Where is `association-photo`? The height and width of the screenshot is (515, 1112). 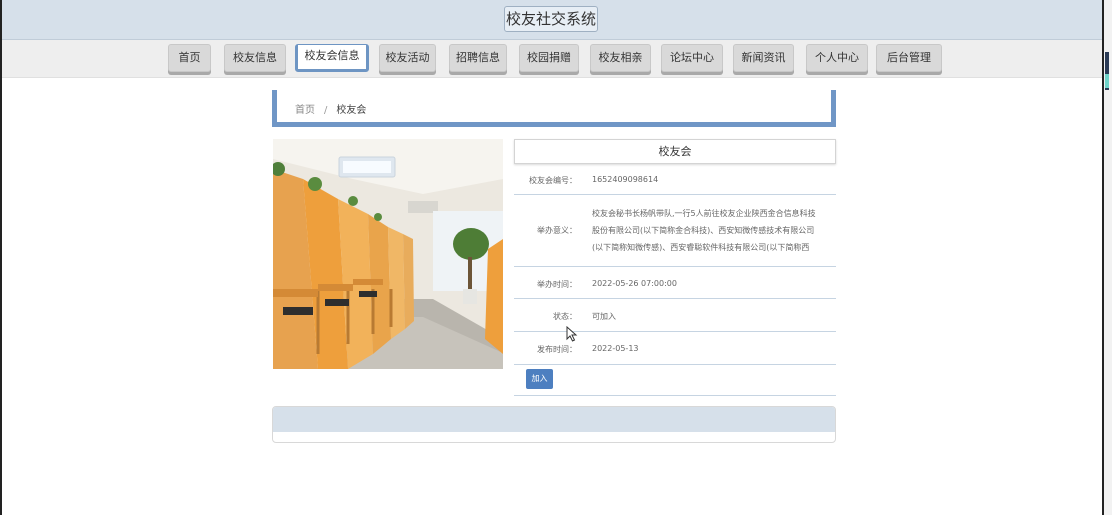 association-photo is located at coordinates (388, 254).